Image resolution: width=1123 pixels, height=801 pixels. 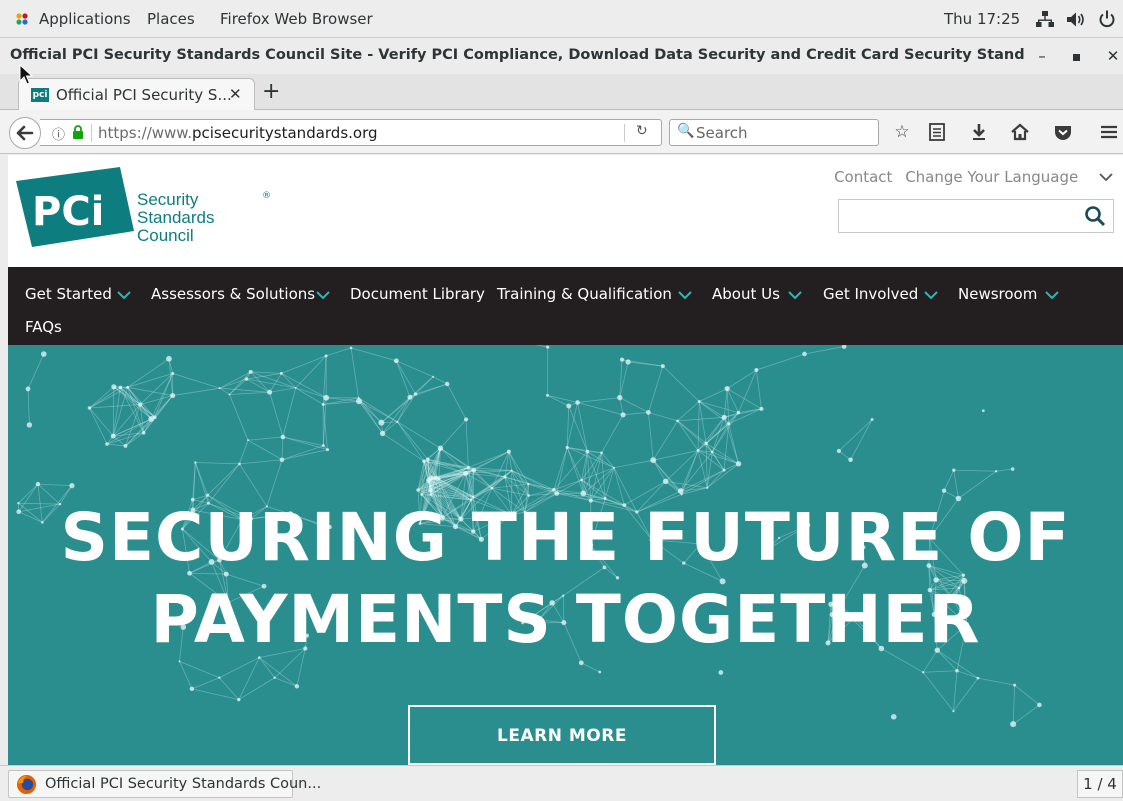 I want to click on nav-faqs: FAQs, so click(x=43, y=327).